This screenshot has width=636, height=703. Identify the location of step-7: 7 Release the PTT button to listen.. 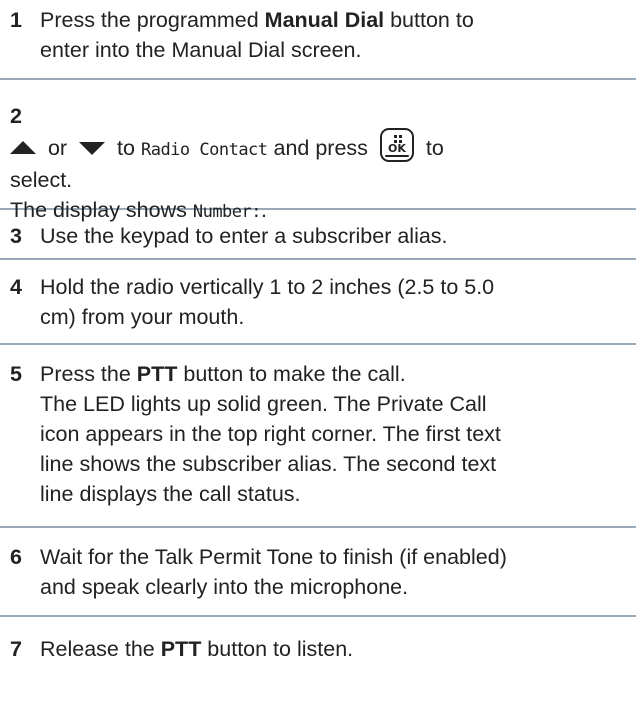
(318, 647).